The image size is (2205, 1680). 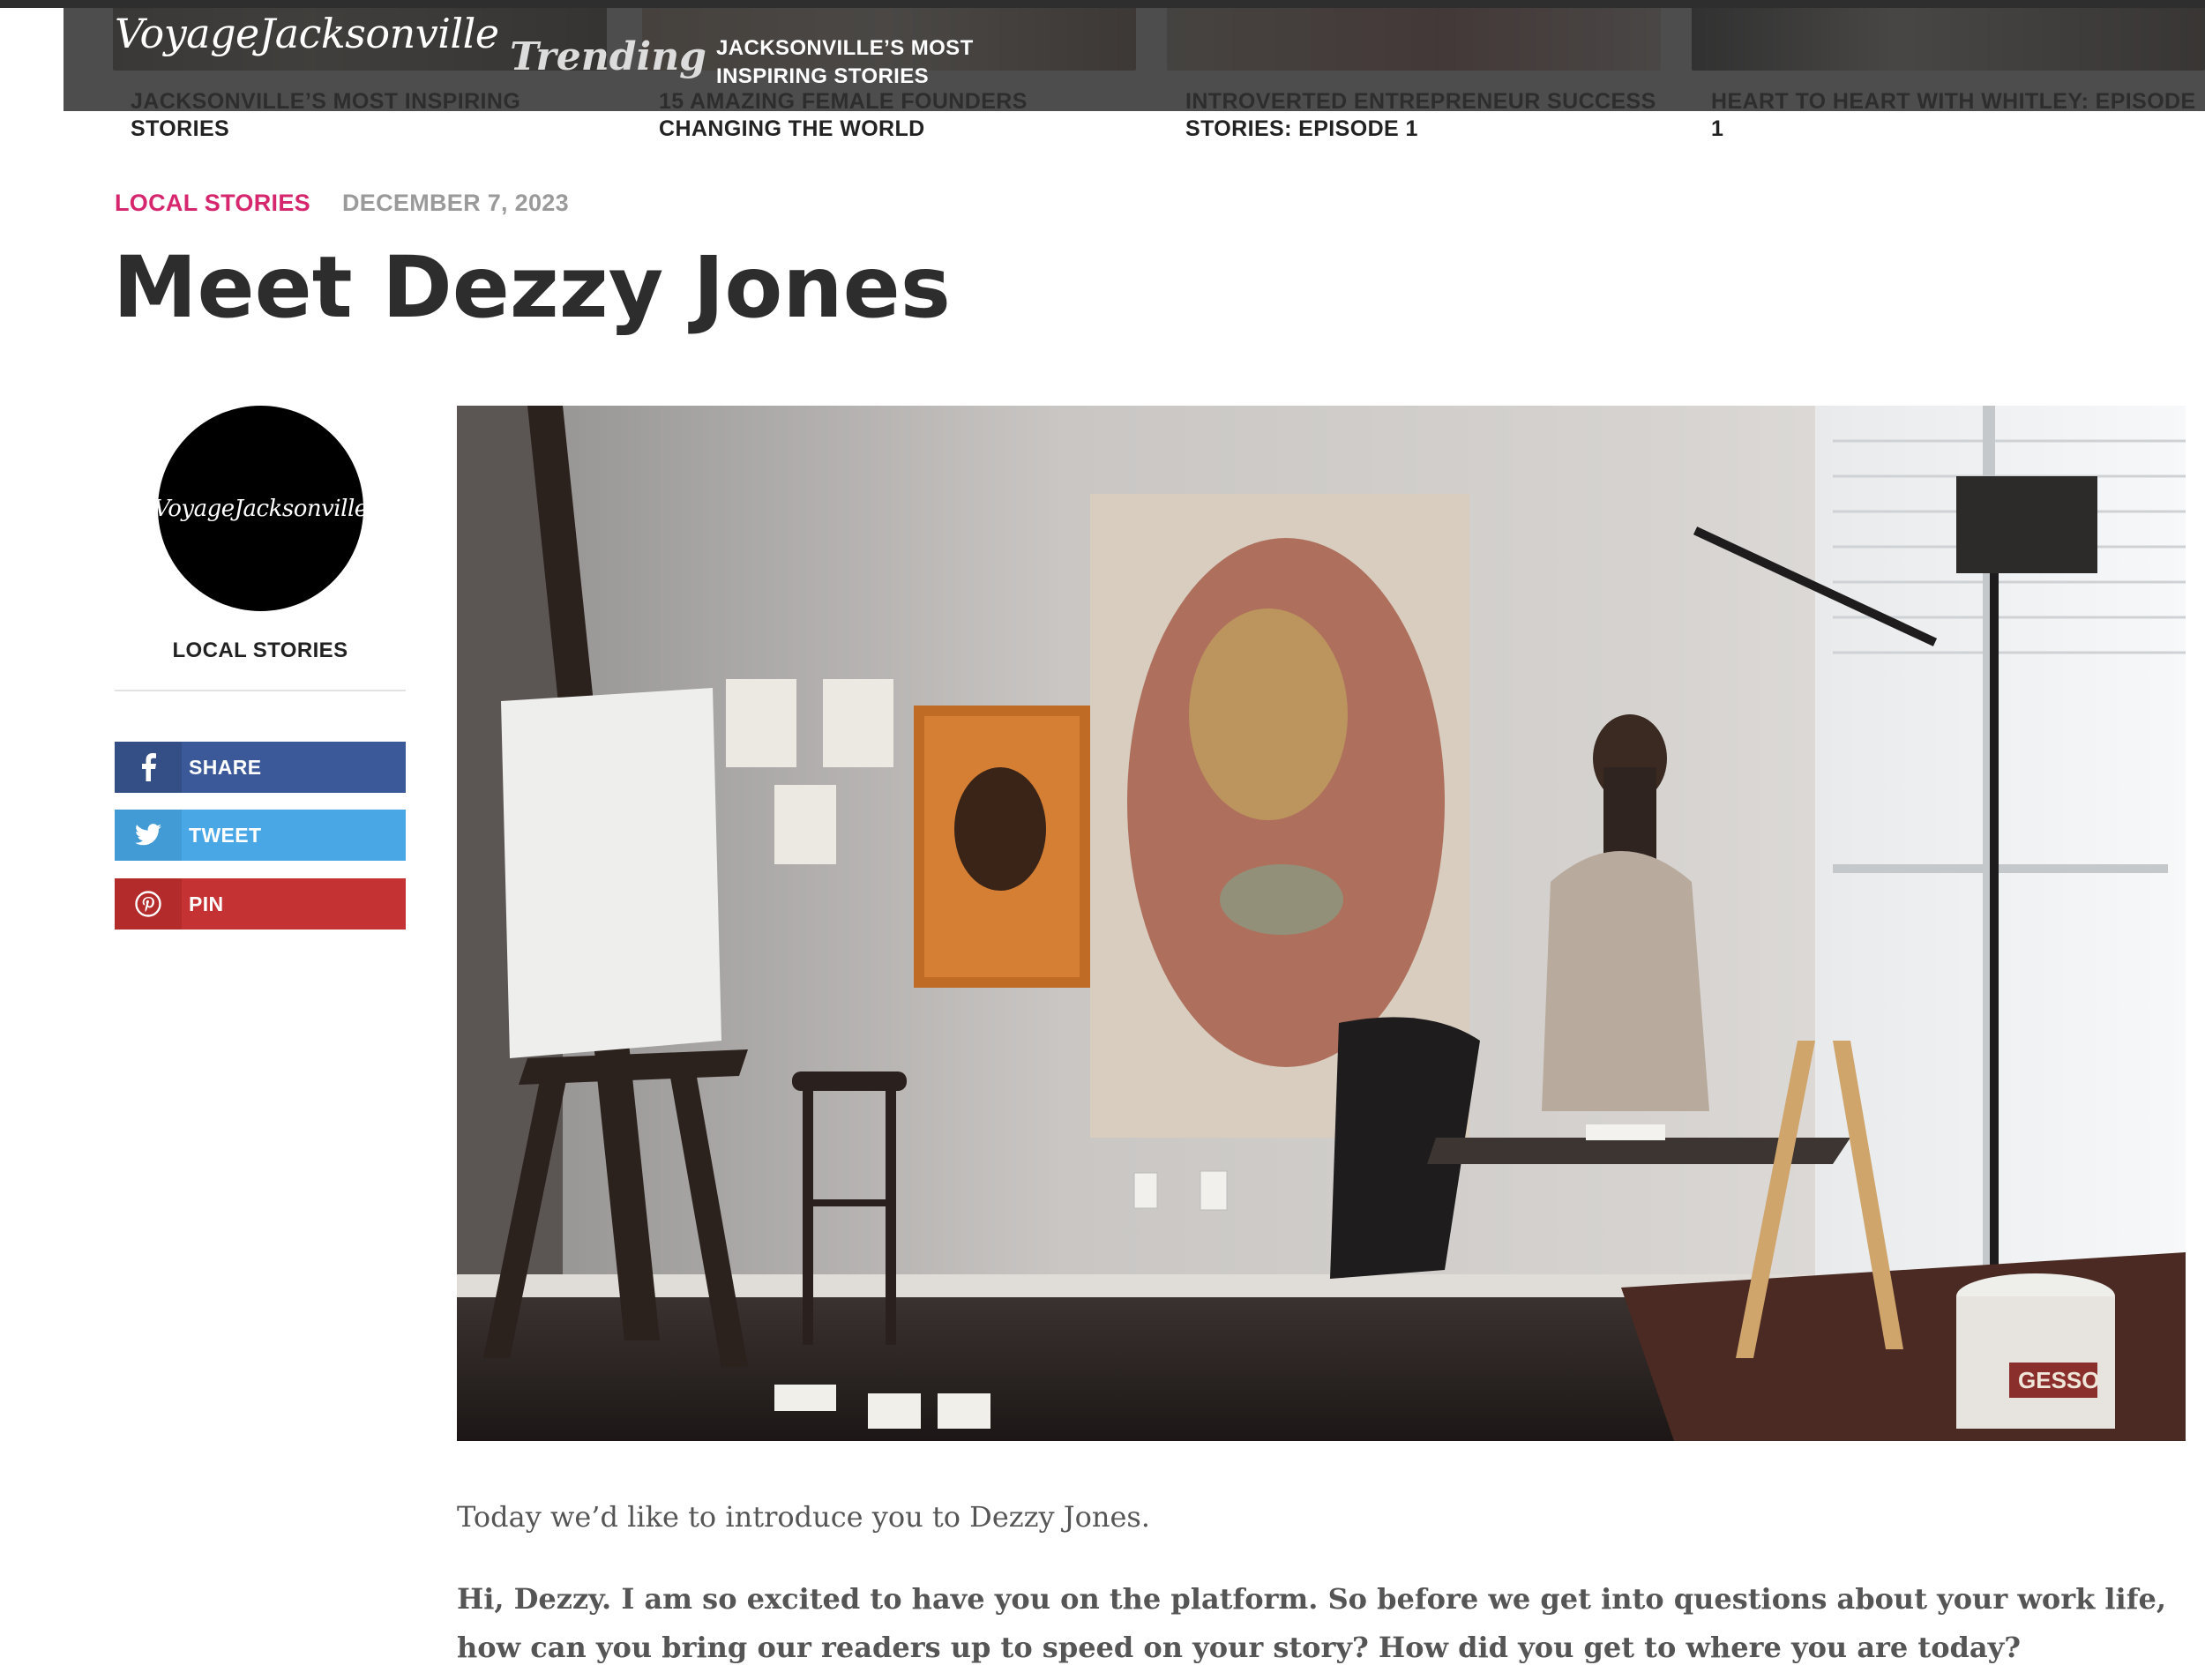 I want to click on facebook-share-button: SHARE, so click(x=260, y=767).